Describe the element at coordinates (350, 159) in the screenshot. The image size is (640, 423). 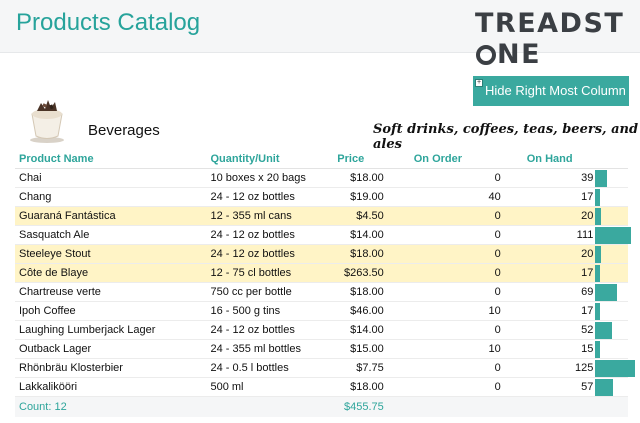
I see `column-header-price: Price` at that location.